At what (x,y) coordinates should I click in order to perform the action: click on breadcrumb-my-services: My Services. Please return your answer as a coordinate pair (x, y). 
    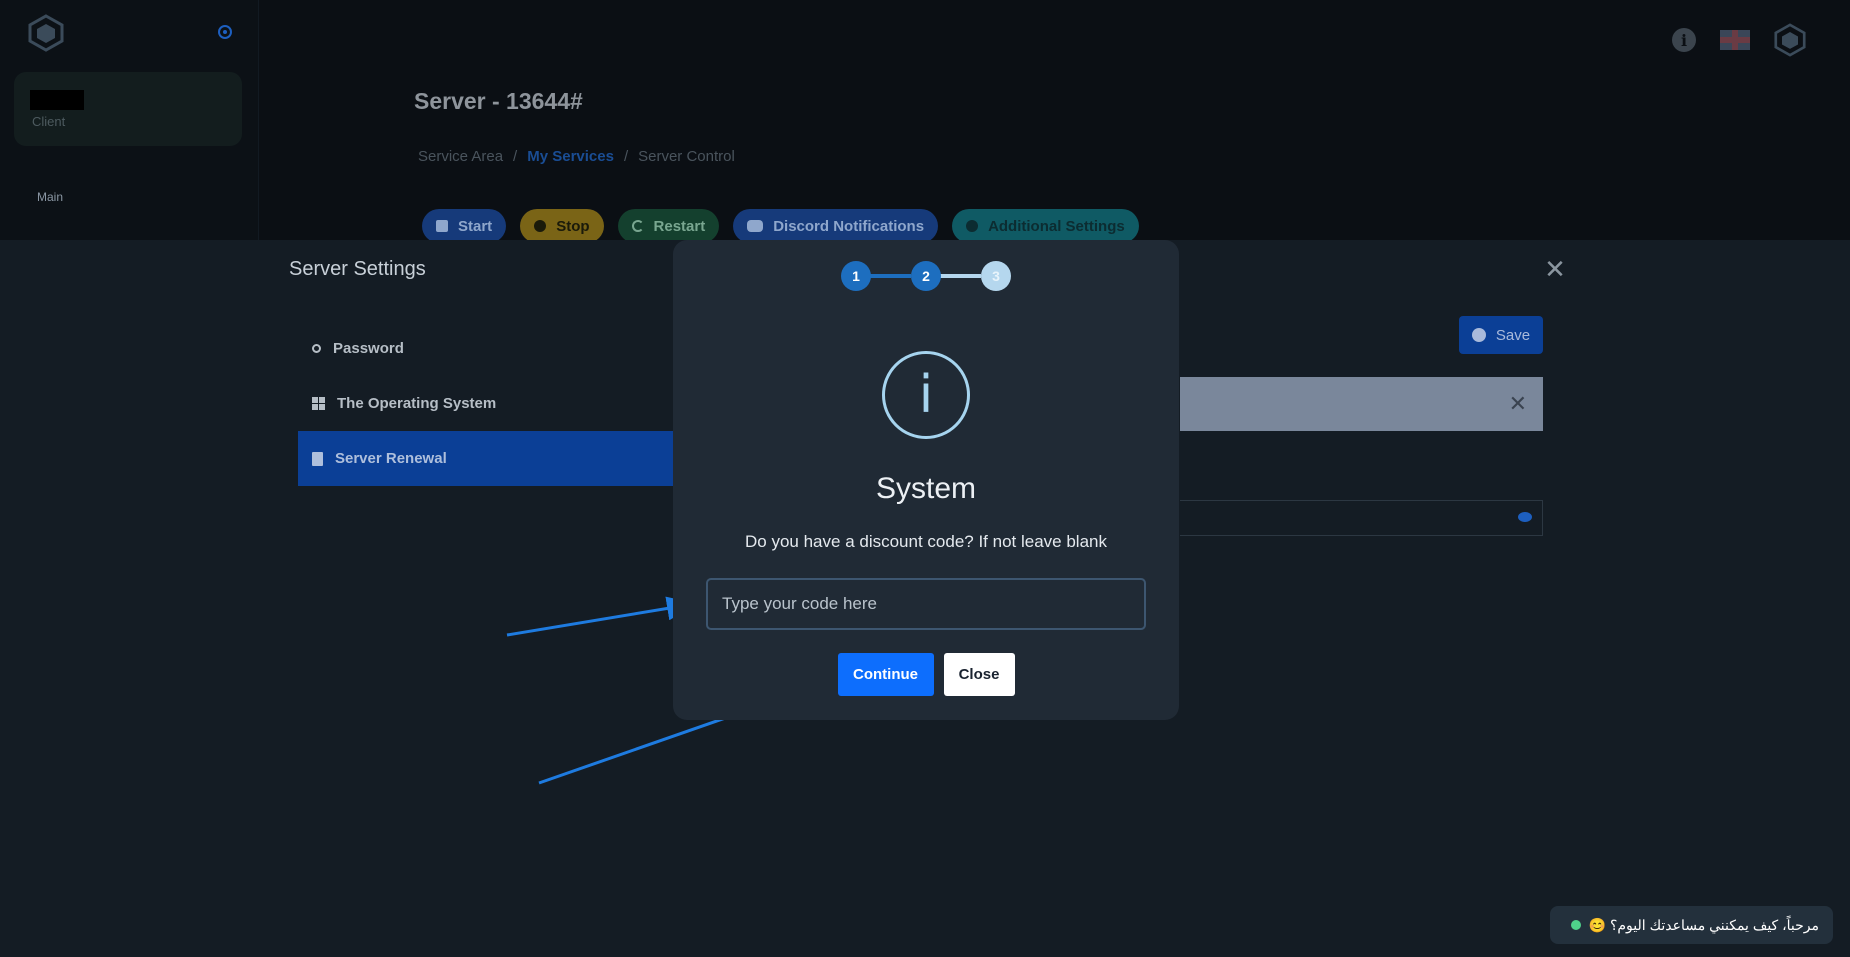
    Looking at the image, I should click on (570, 156).